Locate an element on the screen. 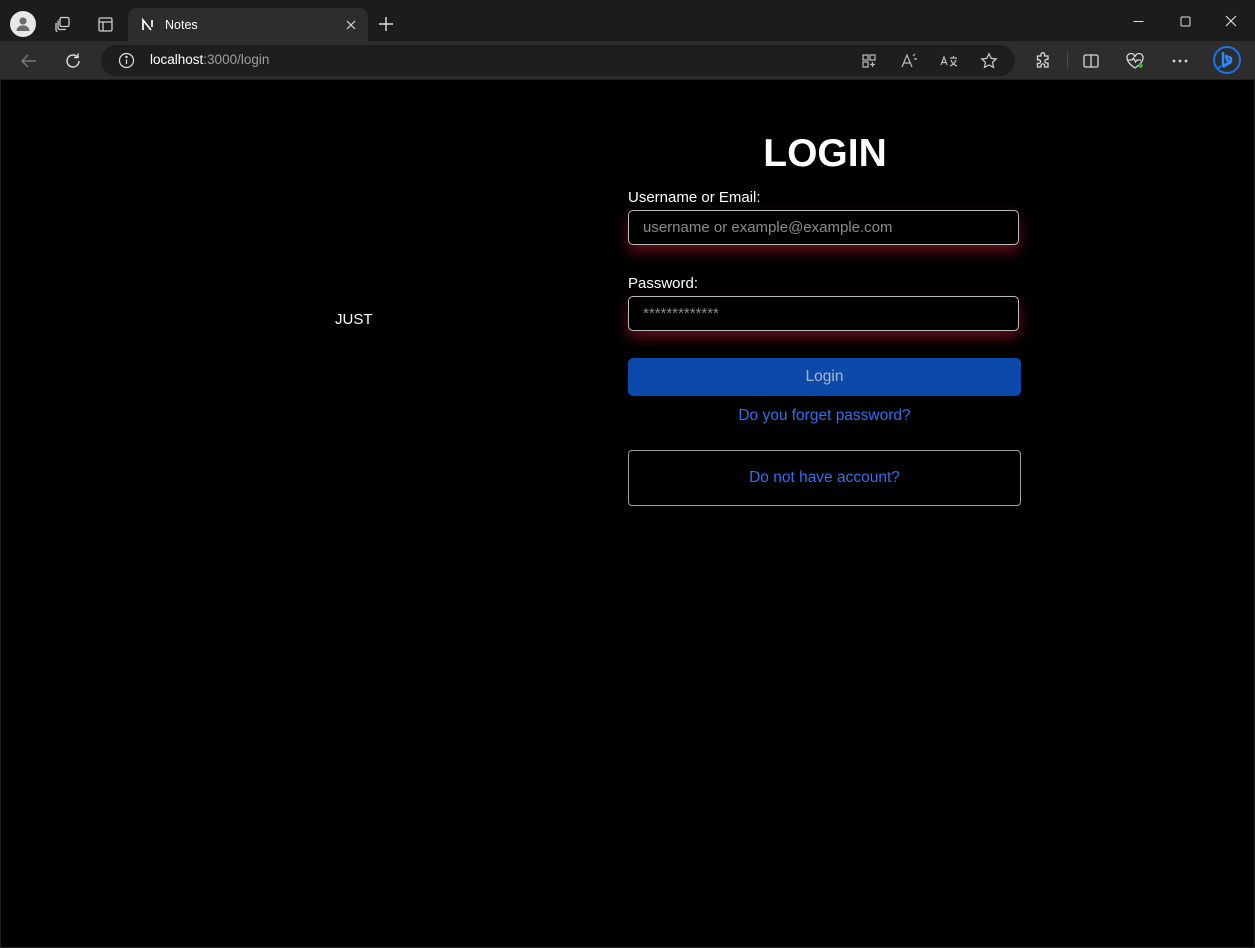 Image resolution: width=1255 pixels, height=948 pixels. split-screen-icon is located at coordinates (1091, 61).